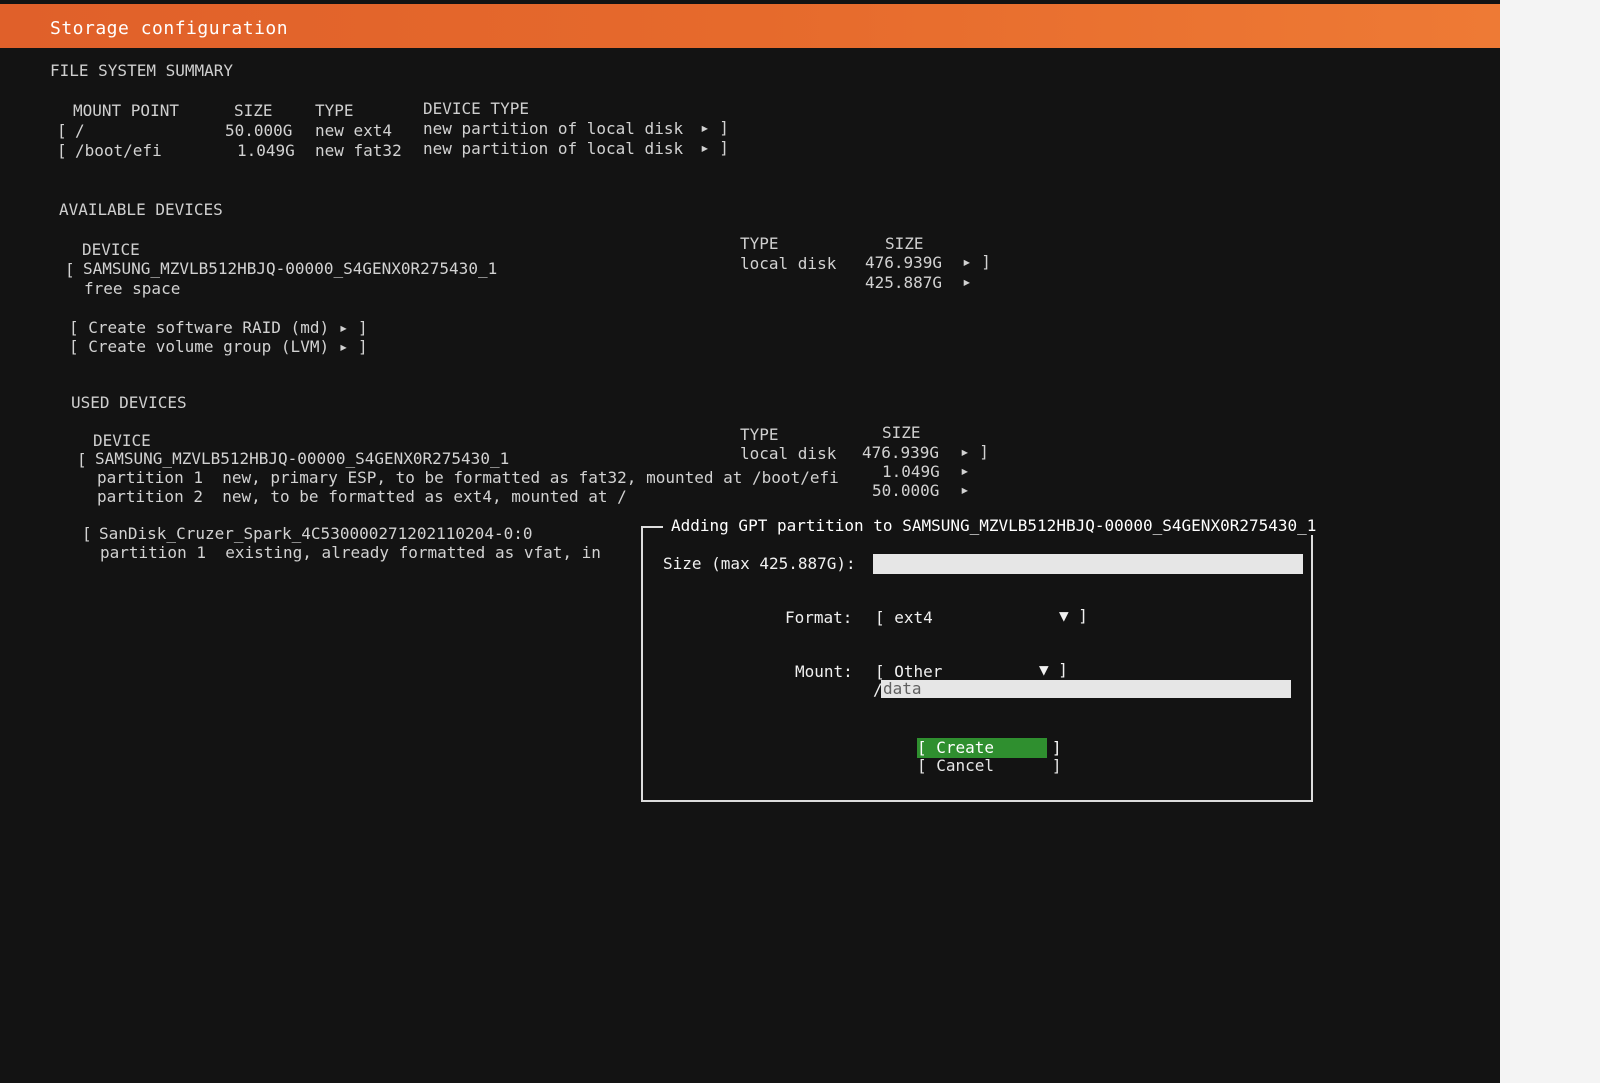 Image resolution: width=1600 pixels, height=1083 pixels. What do you see at coordinates (911, 471) in the screenshot?
I see `partition-size: 1.049G` at bounding box center [911, 471].